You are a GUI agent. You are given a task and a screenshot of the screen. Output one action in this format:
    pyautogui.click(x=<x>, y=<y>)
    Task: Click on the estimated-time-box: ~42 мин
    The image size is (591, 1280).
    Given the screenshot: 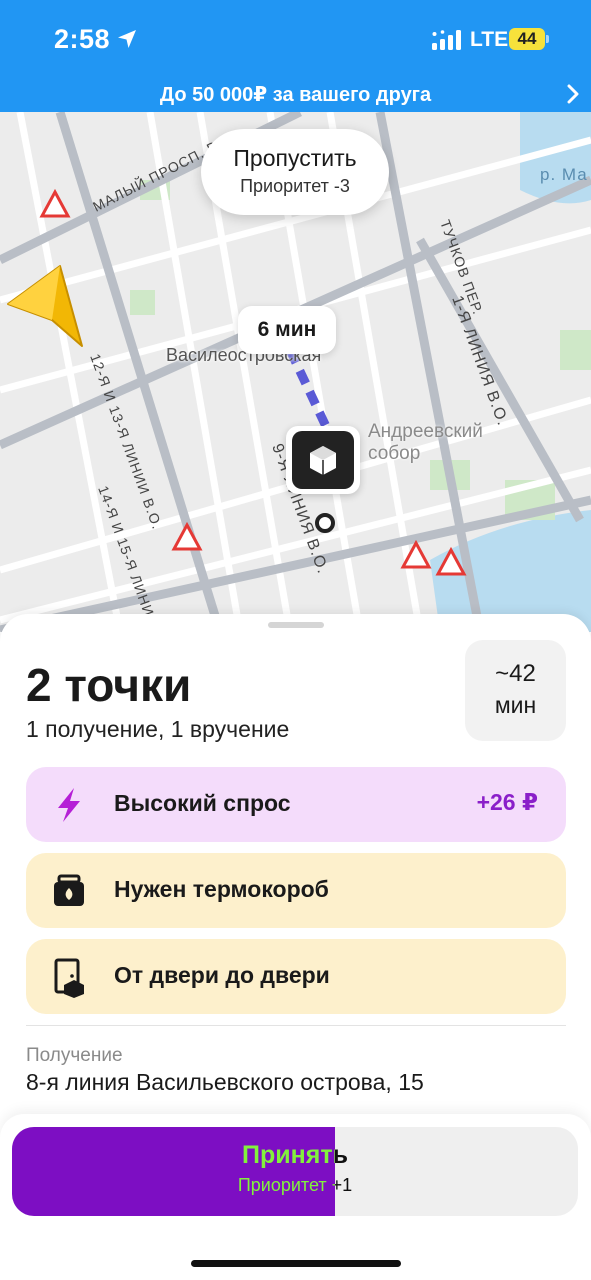 What is the action you would take?
    pyautogui.click(x=515, y=690)
    